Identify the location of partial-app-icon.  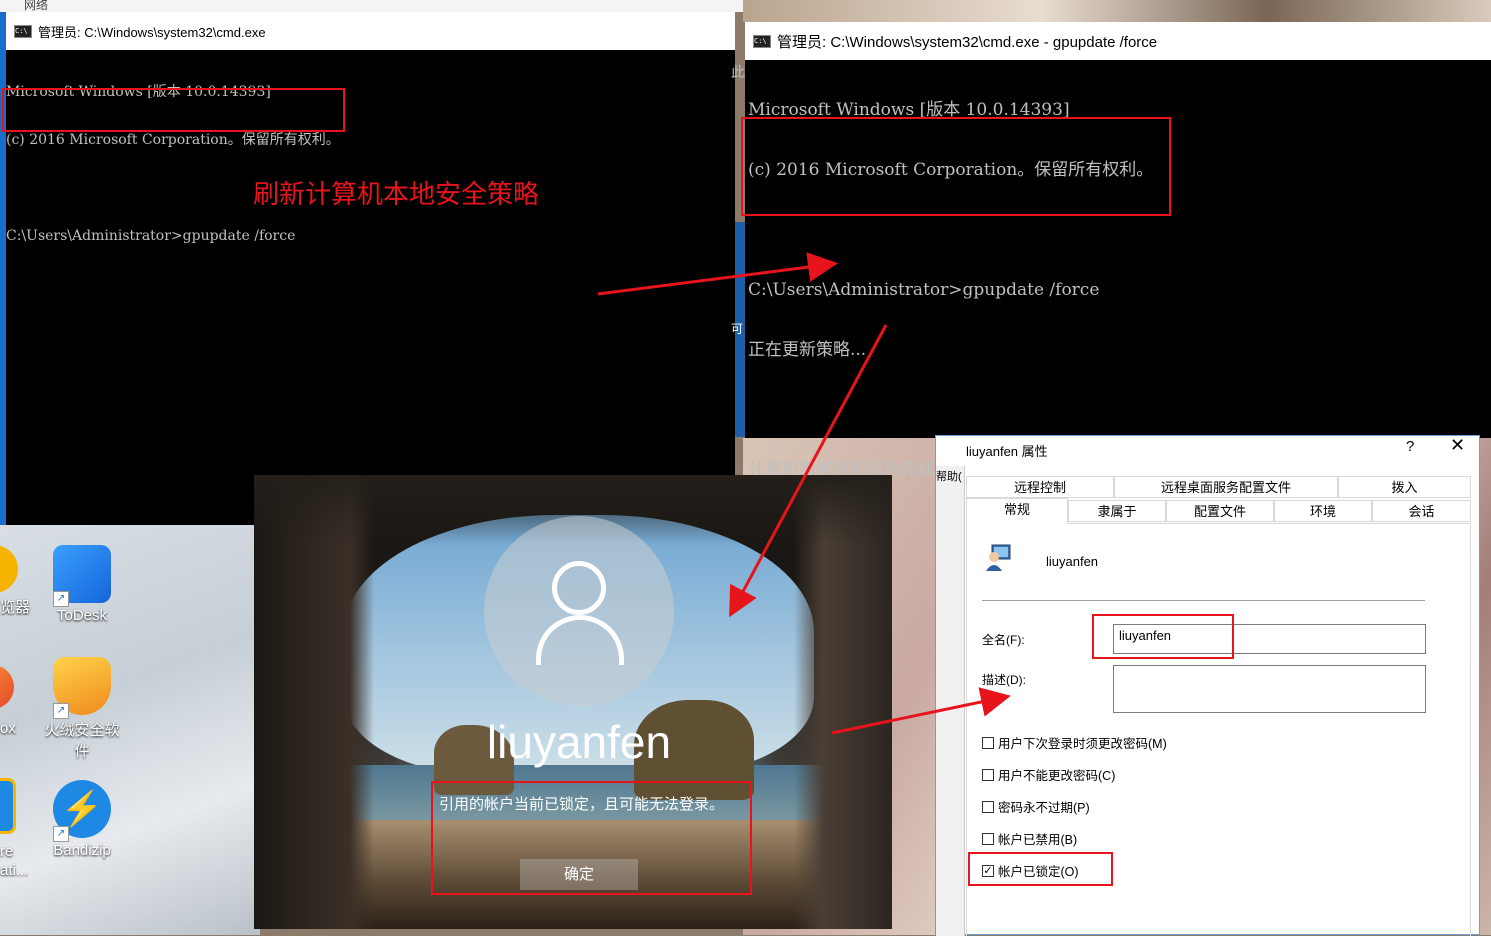
(8, 806).